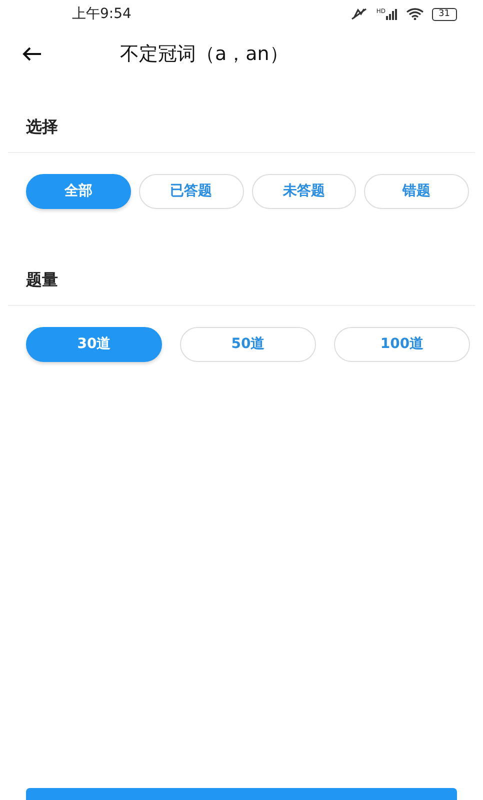 The image size is (483, 800). What do you see at coordinates (402, 344) in the screenshot?
I see `filter-chip: 100道` at bounding box center [402, 344].